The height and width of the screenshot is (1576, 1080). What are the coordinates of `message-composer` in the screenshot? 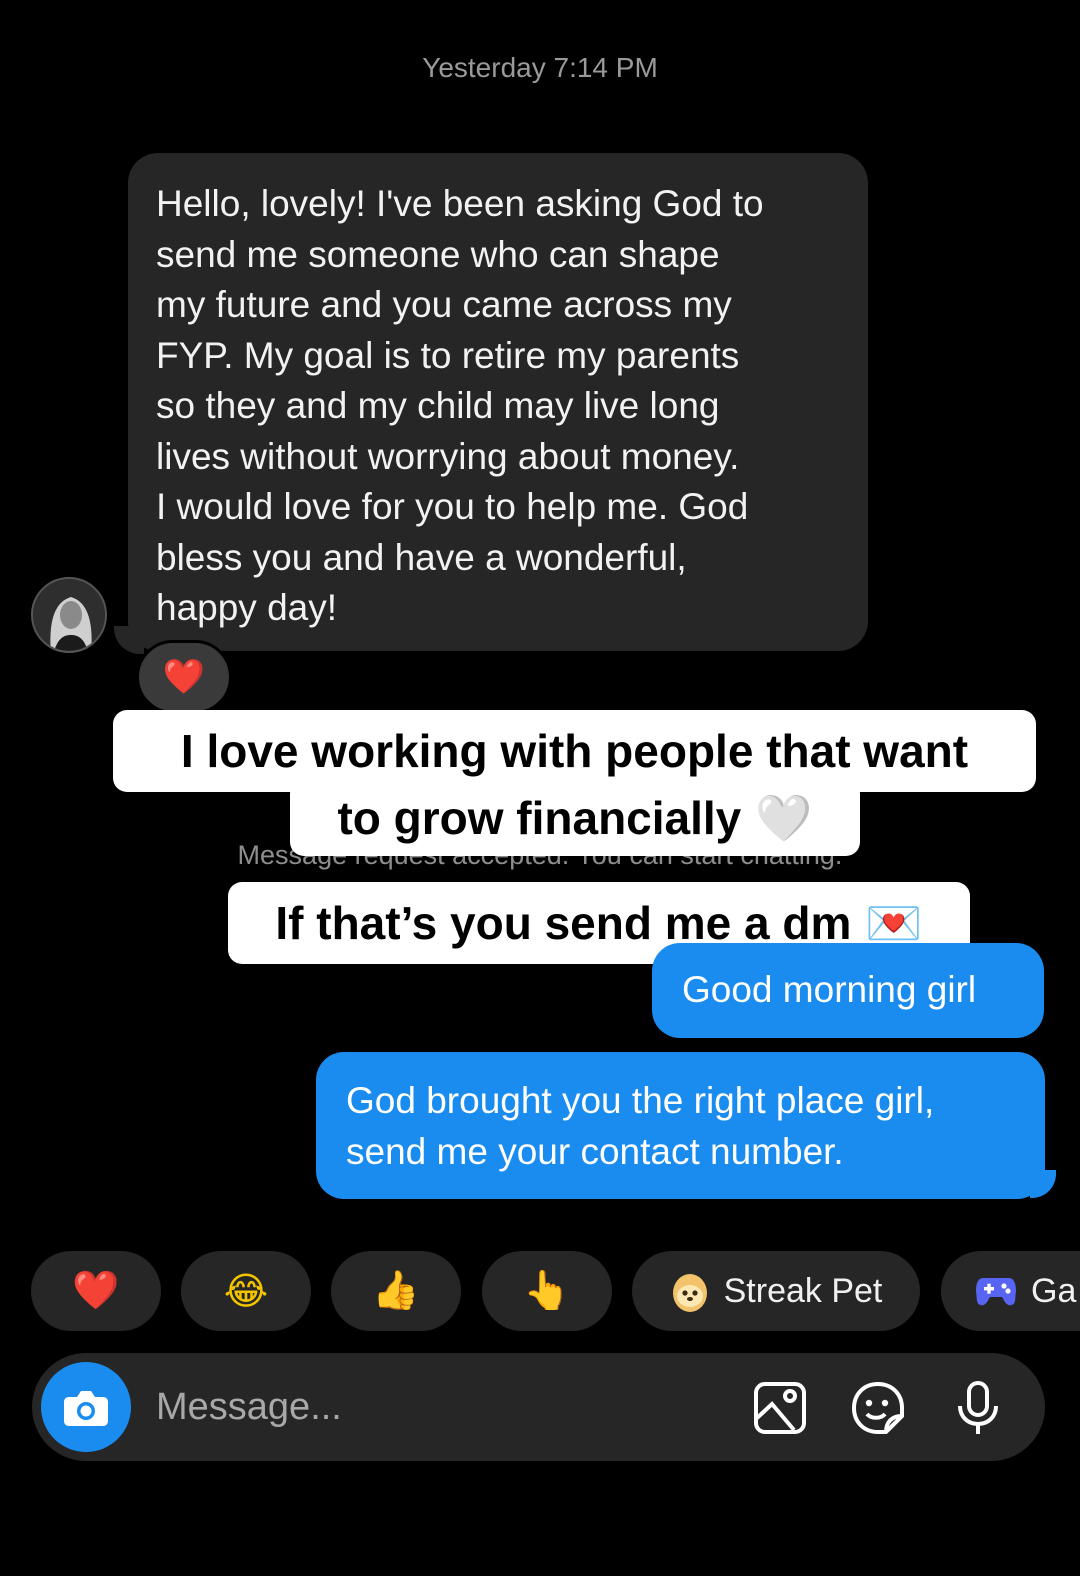 It's located at (538, 1407).